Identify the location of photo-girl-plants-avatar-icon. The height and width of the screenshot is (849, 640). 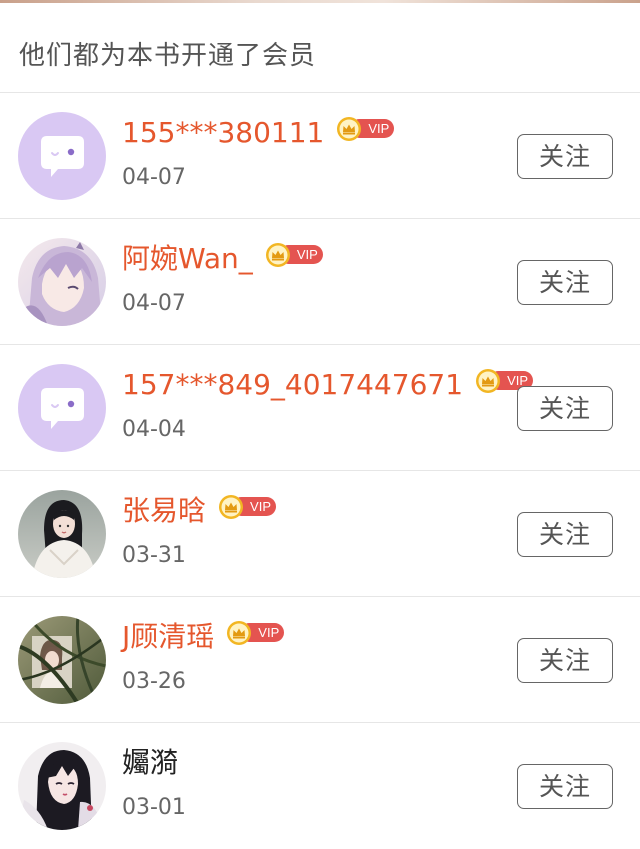
(62, 660).